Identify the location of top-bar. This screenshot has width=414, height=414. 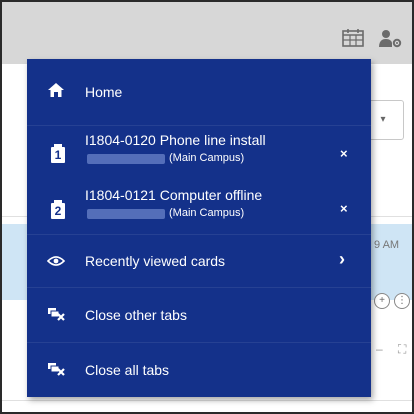
(207, 33).